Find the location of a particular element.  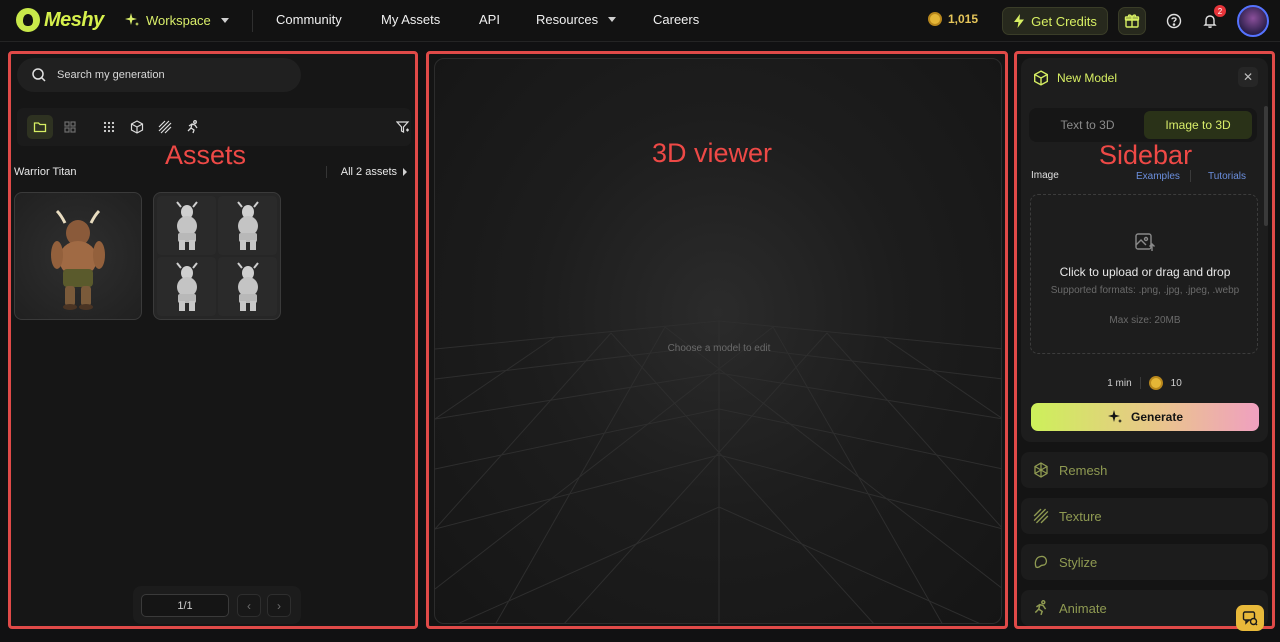

pagination: 1/1 ‹ › is located at coordinates (217, 605).